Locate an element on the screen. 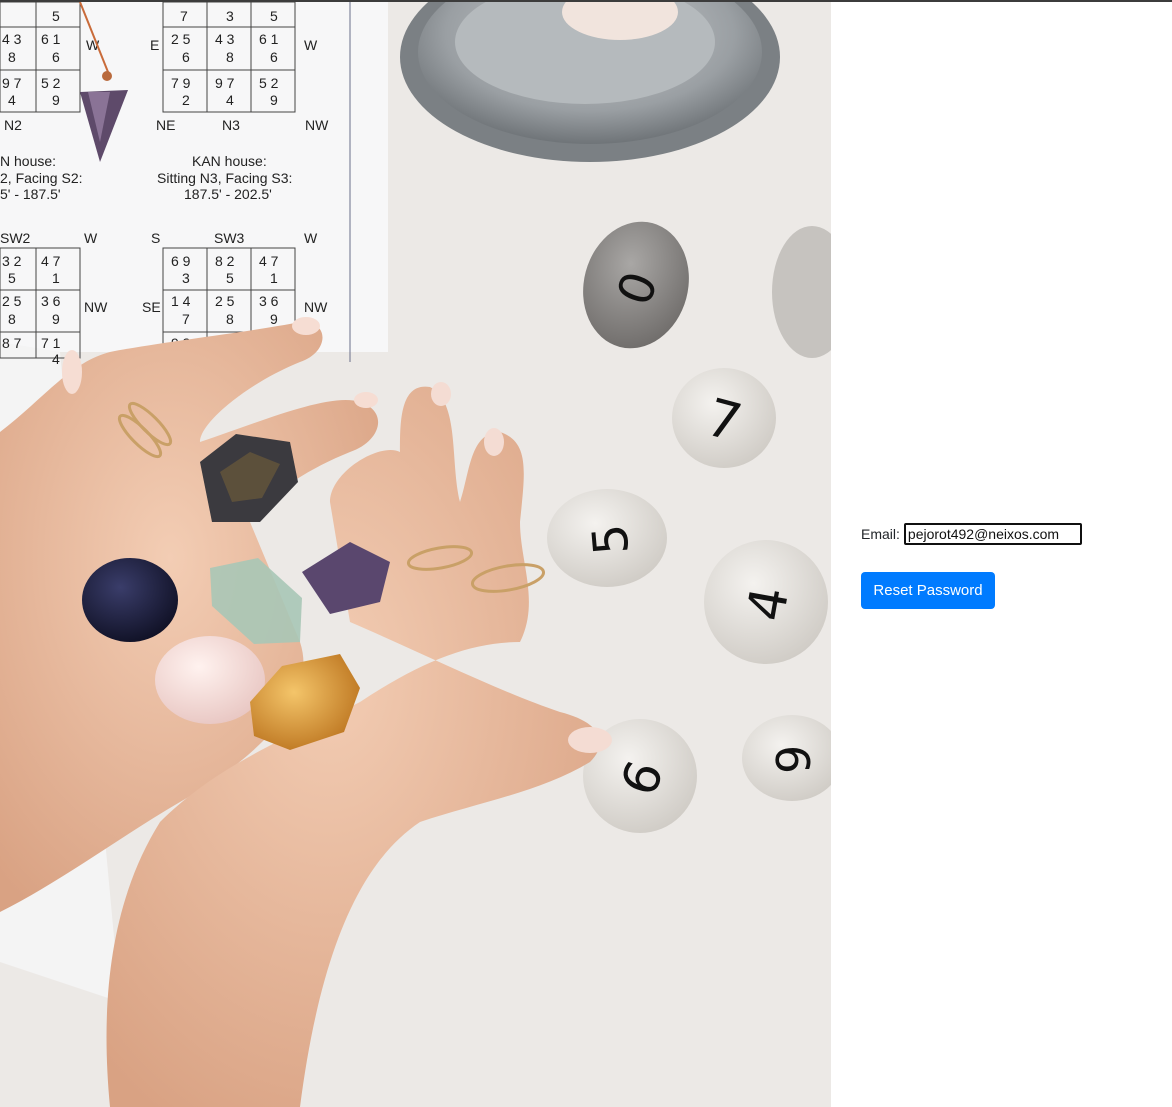  svg-text: SW3 is located at coordinates (229, 238).